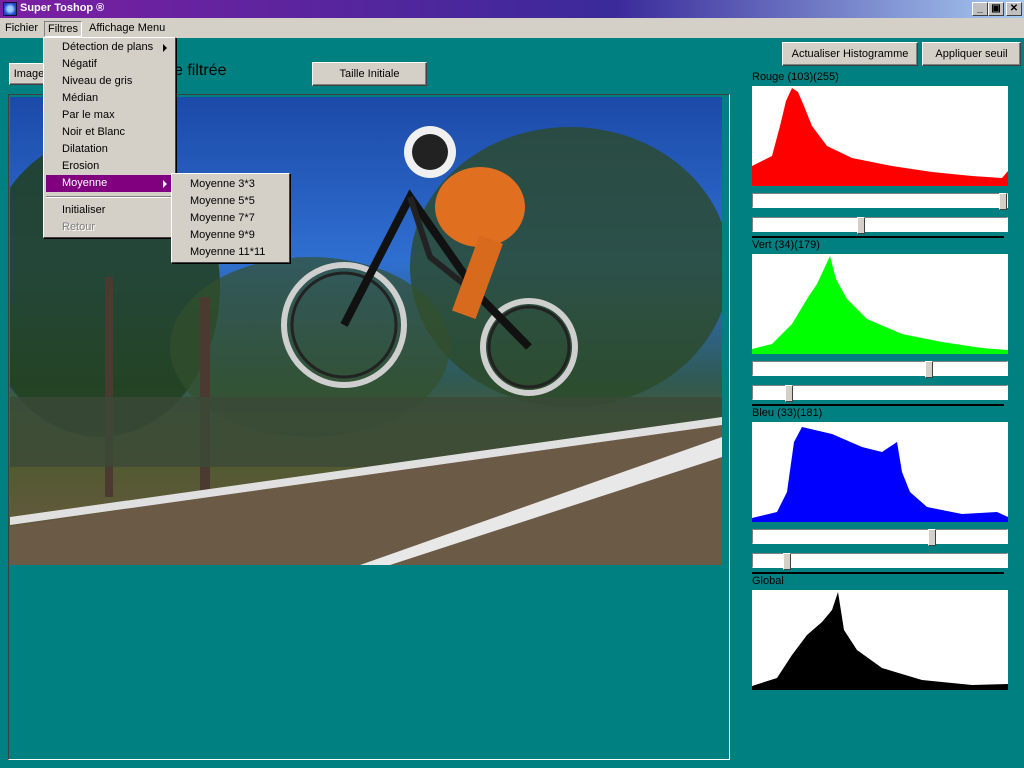  Describe the element at coordinates (109, 47) in the screenshot. I see `menu-item-detection-de-plans: Détection de plans` at that location.